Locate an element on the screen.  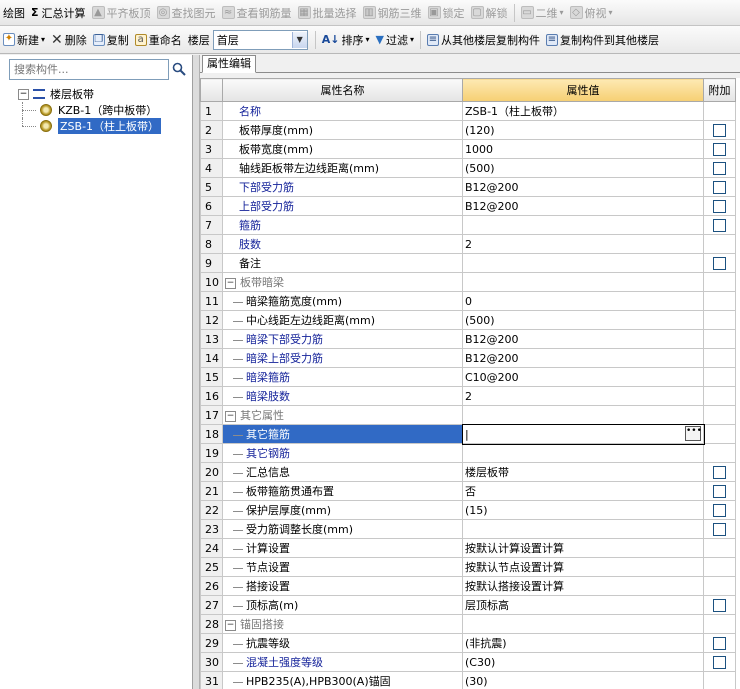
property-value-cell: (30) is located at coordinates (583, 680).